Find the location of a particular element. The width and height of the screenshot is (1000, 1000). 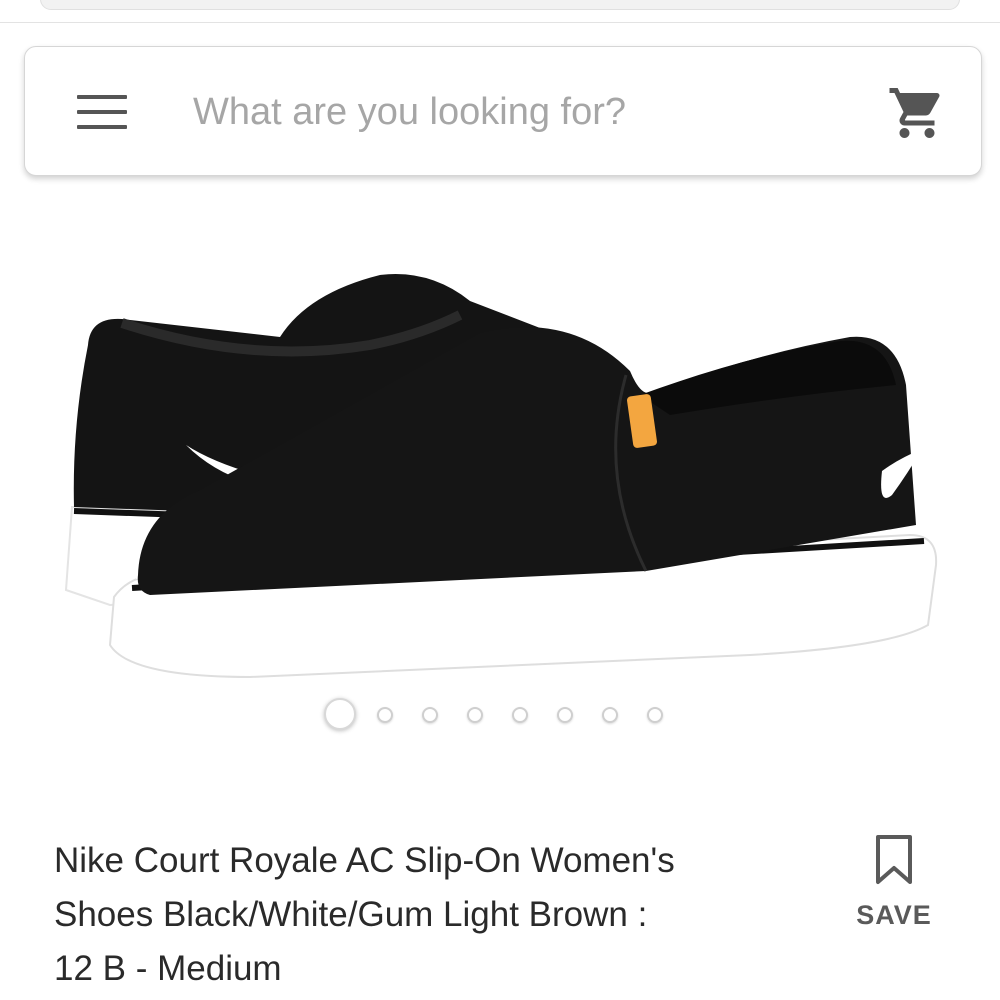

hamburger-menu-icon is located at coordinates (102, 112).